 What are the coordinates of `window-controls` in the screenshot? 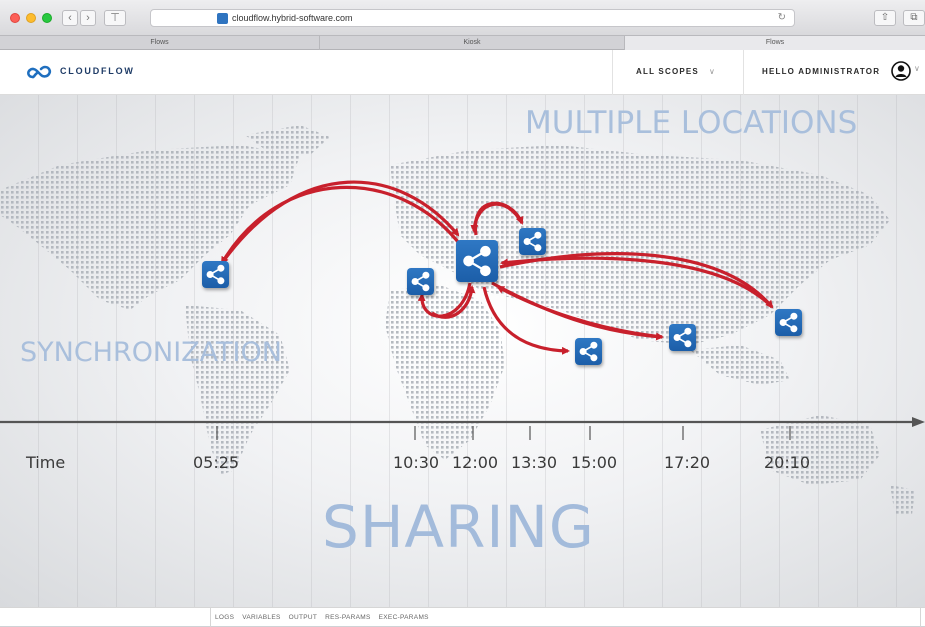 It's located at (31, 18).